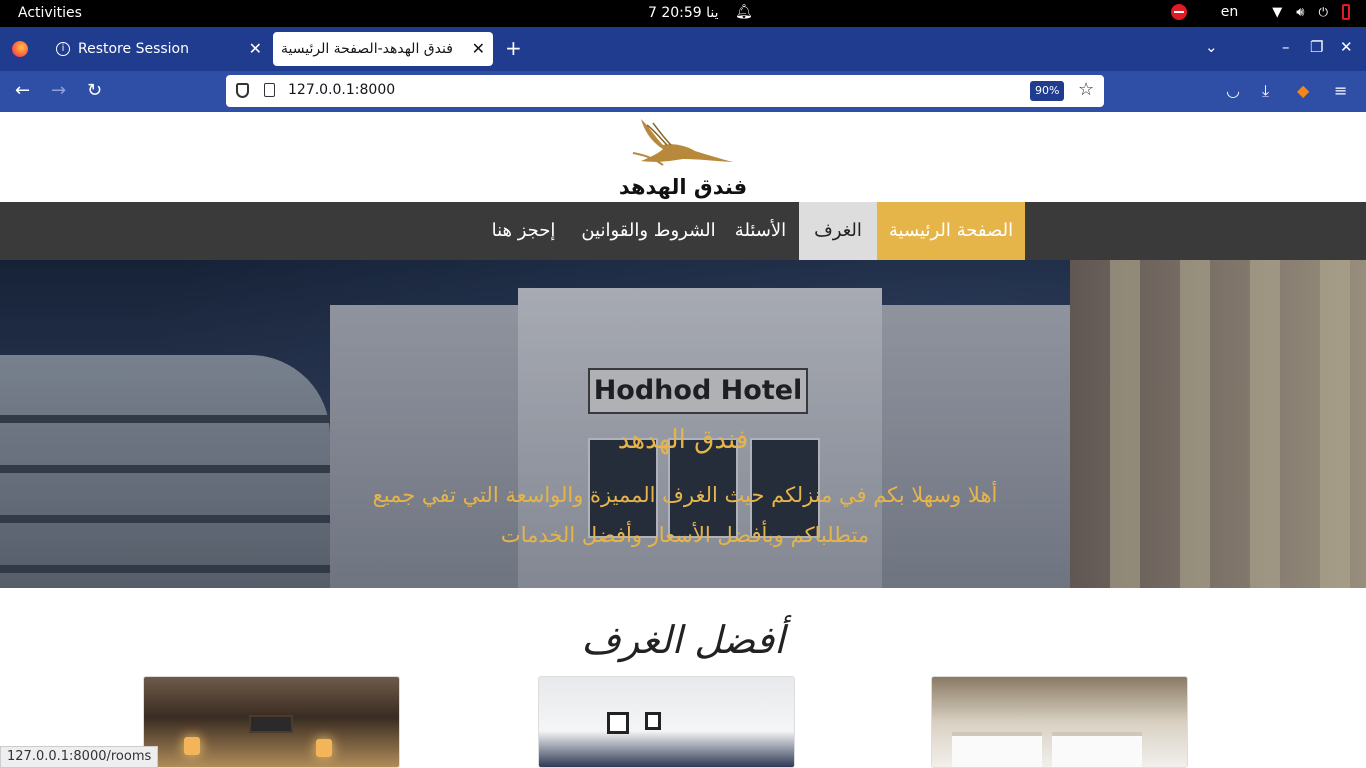 The height and width of the screenshot is (768, 1366). Describe the element at coordinates (1211, 47) in the screenshot. I see `list-all-tabs-icon: ⌄` at that location.